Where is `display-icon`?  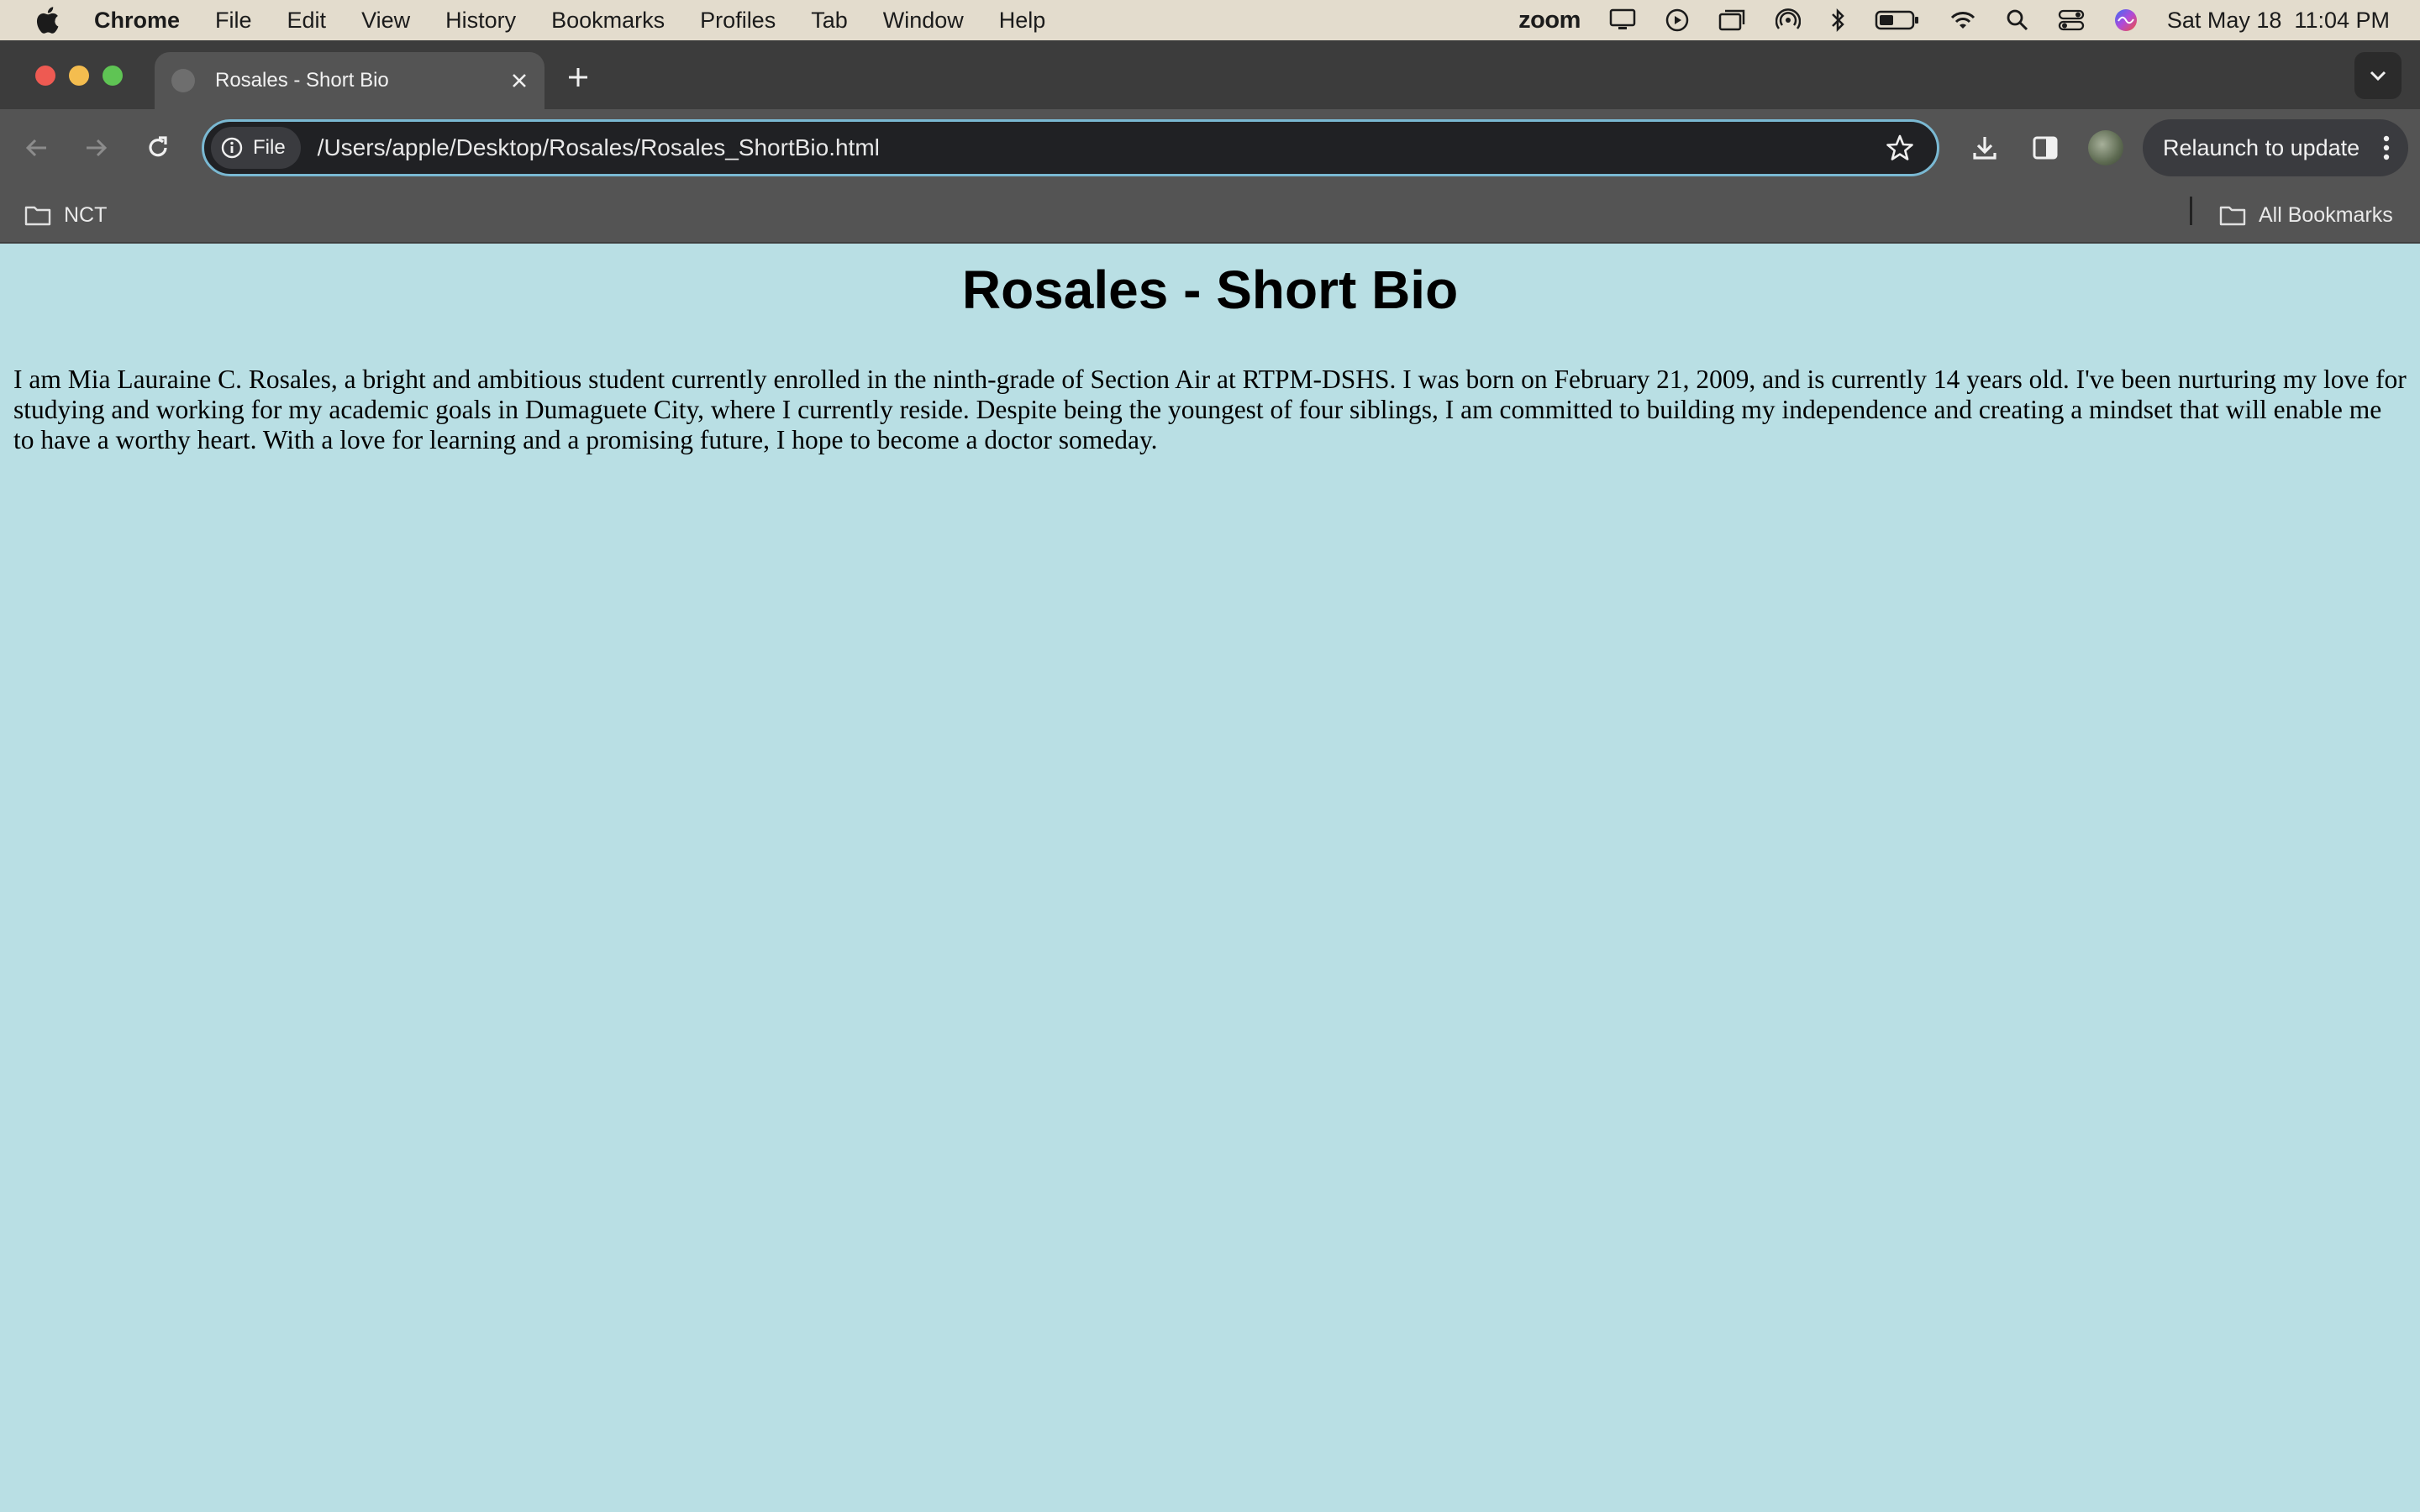 display-icon is located at coordinates (1622, 20).